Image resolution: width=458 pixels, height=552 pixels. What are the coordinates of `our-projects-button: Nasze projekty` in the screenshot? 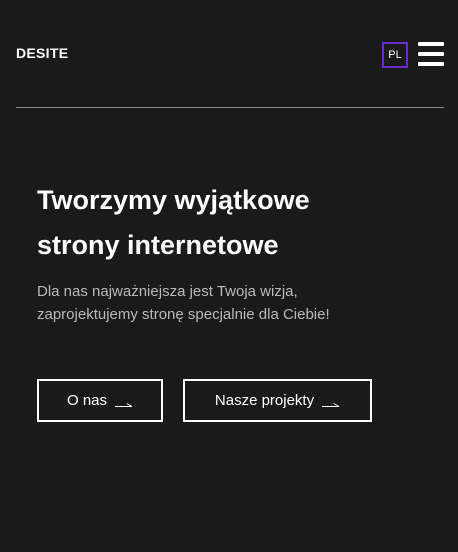 It's located at (277, 400).